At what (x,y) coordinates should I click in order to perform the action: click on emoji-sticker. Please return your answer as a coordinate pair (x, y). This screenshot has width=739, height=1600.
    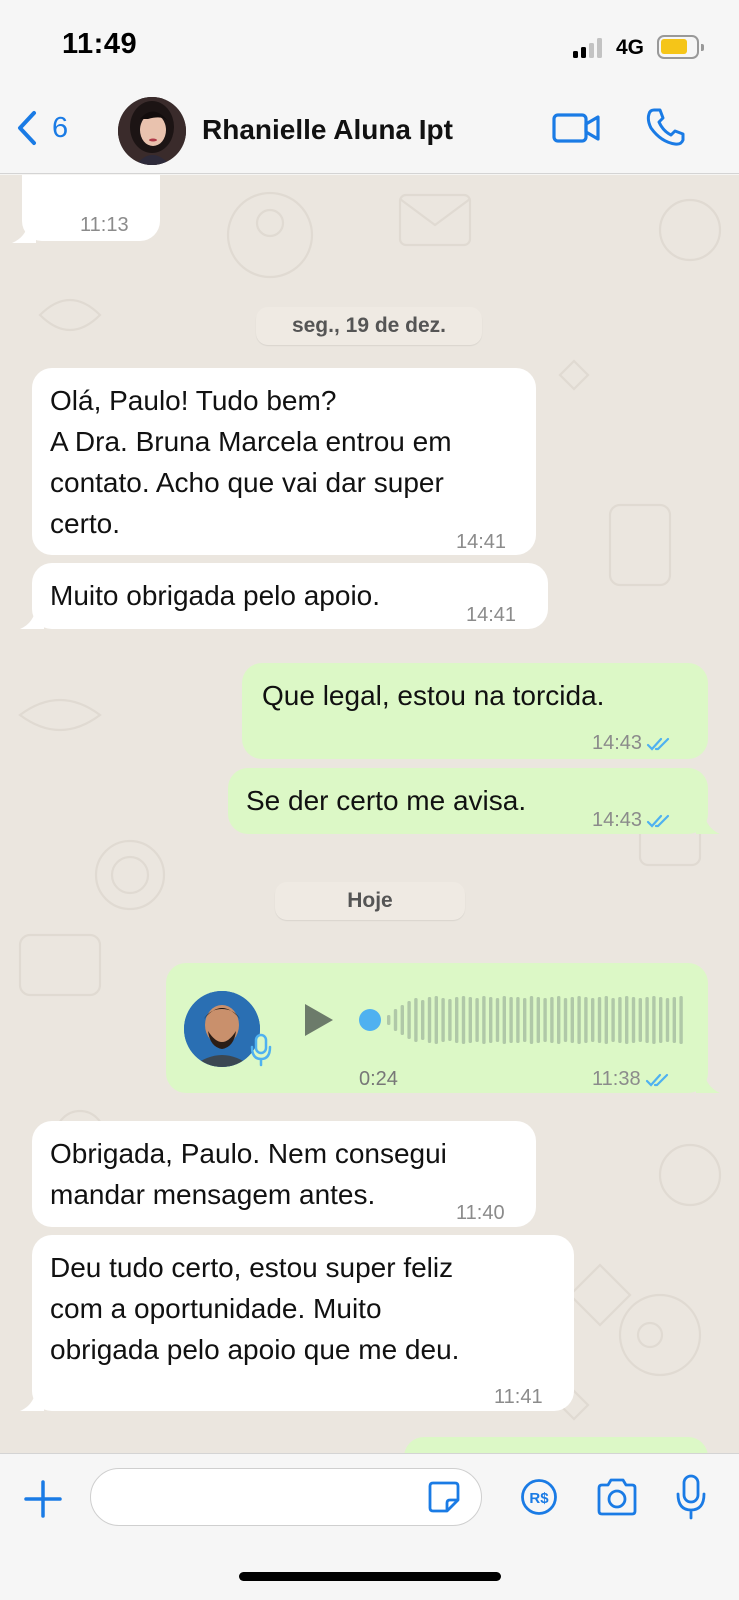
    Looking at the image, I should click on (97, 177).